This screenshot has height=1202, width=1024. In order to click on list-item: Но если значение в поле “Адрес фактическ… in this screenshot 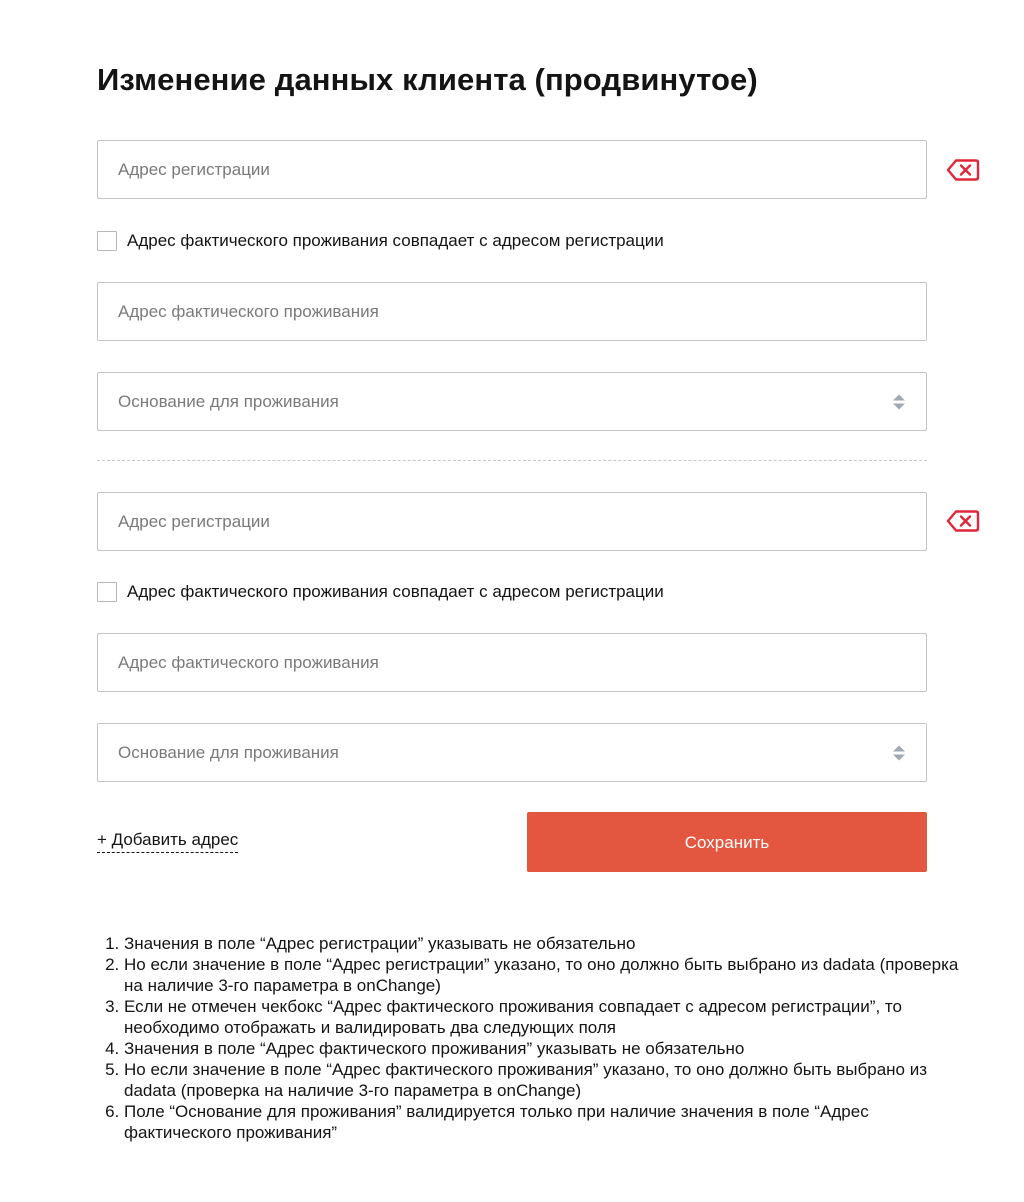, I will do `click(544, 1080)`.